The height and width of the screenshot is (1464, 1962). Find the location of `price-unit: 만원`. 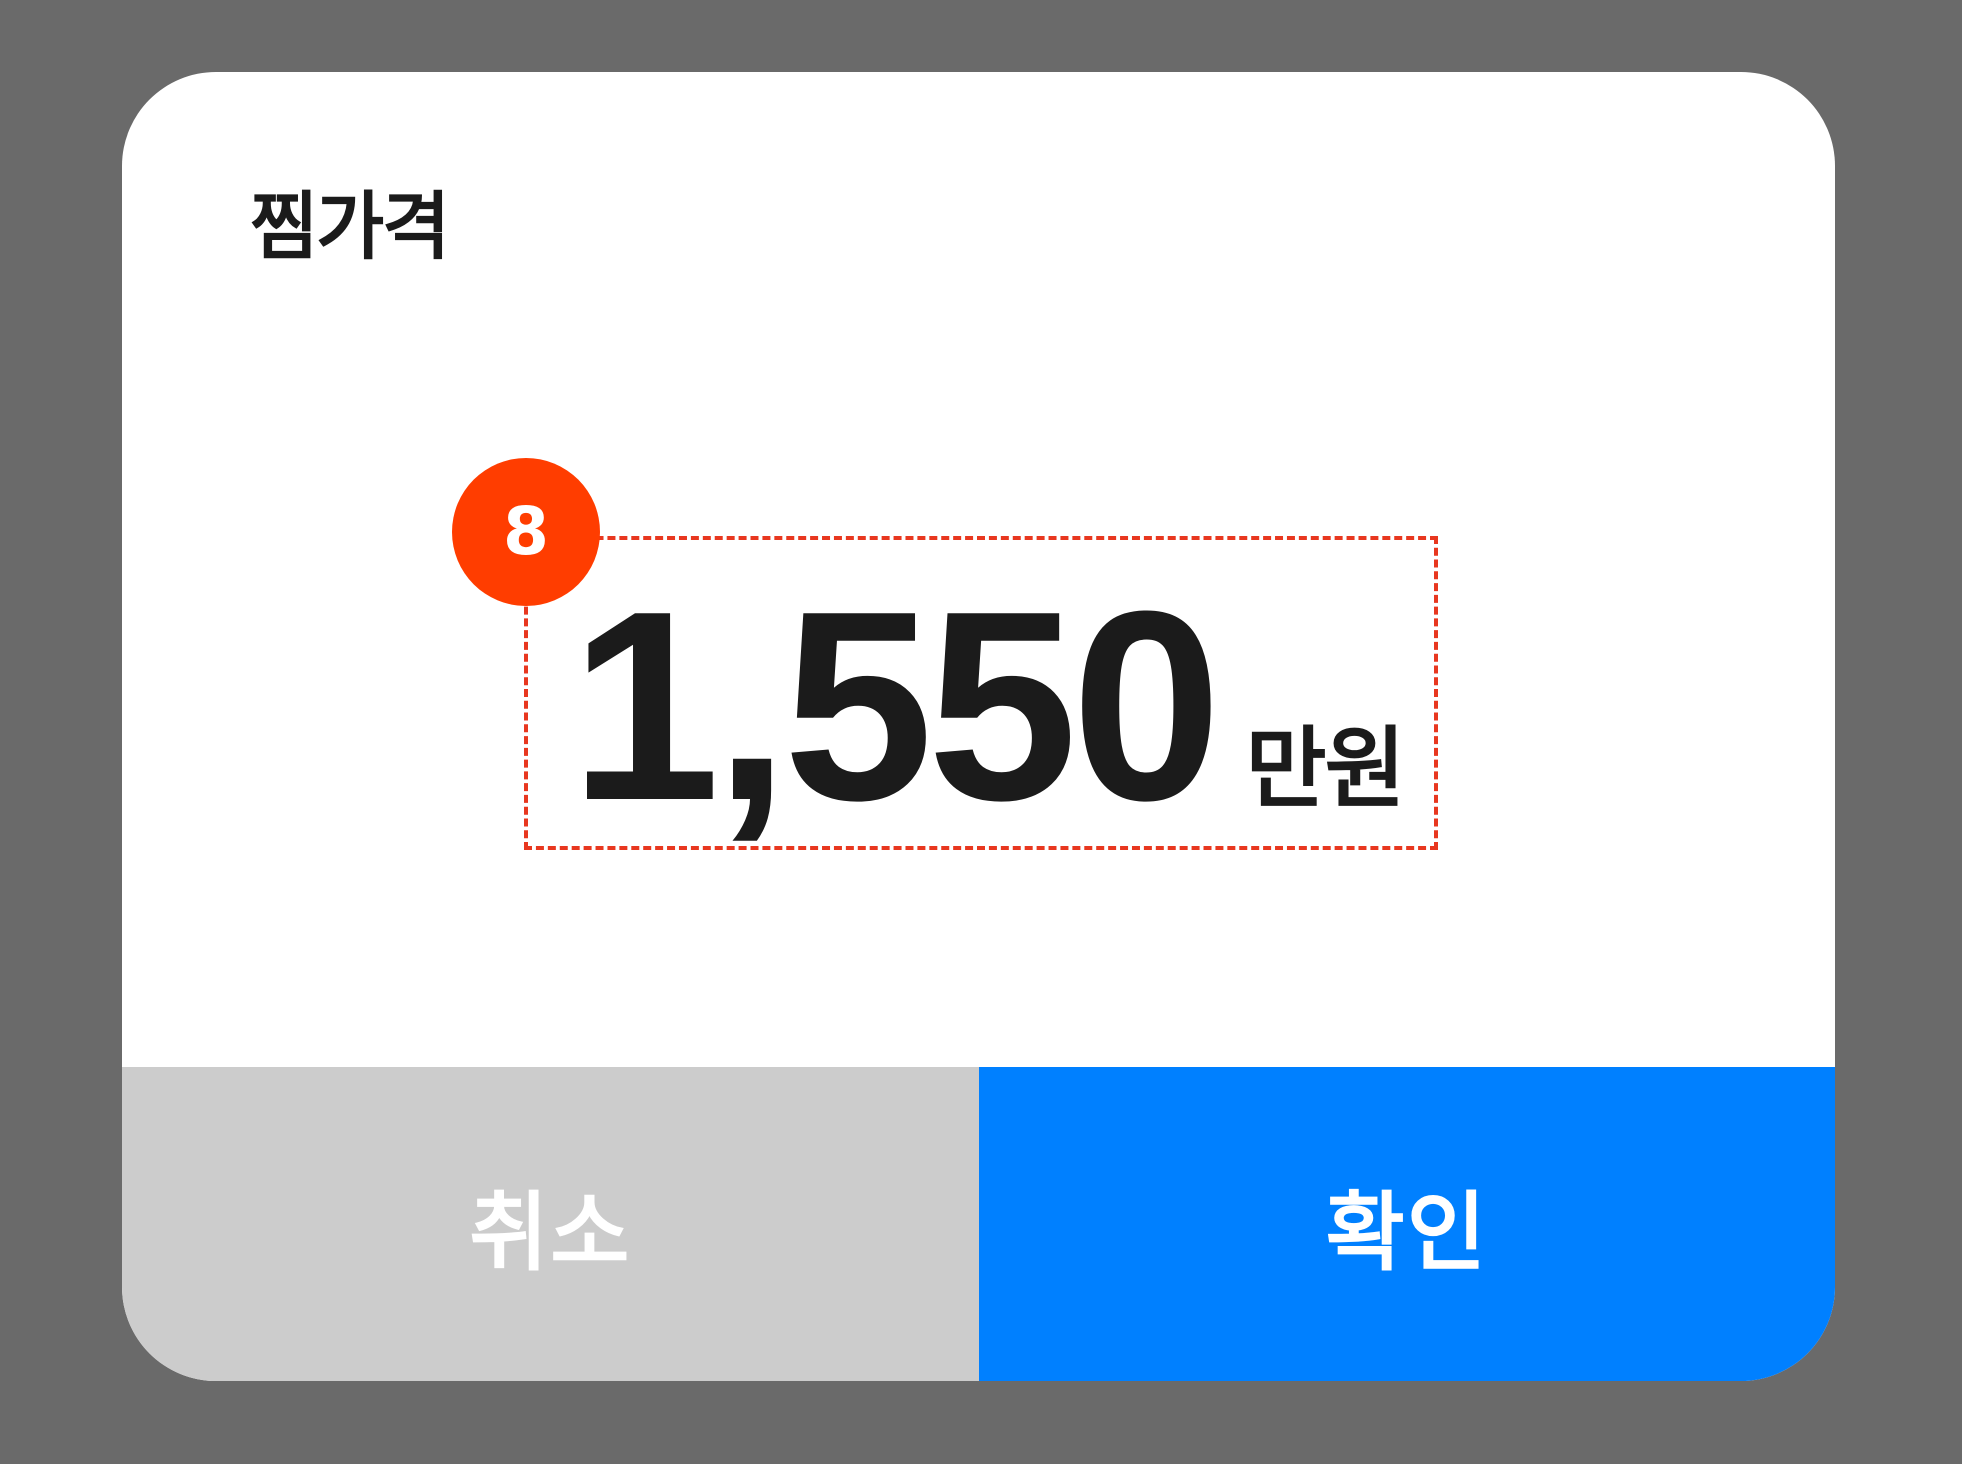

price-unit: 만원 is located at coordinates (1325, 768).